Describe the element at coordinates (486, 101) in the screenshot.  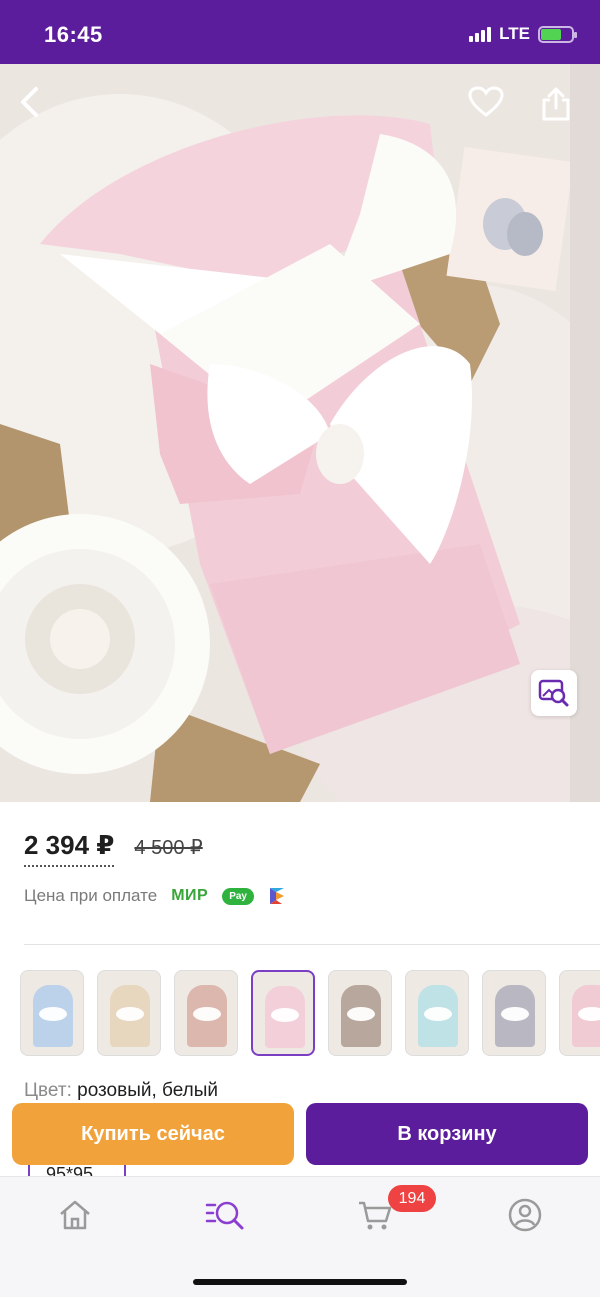
I see `heart-icon` at that location.